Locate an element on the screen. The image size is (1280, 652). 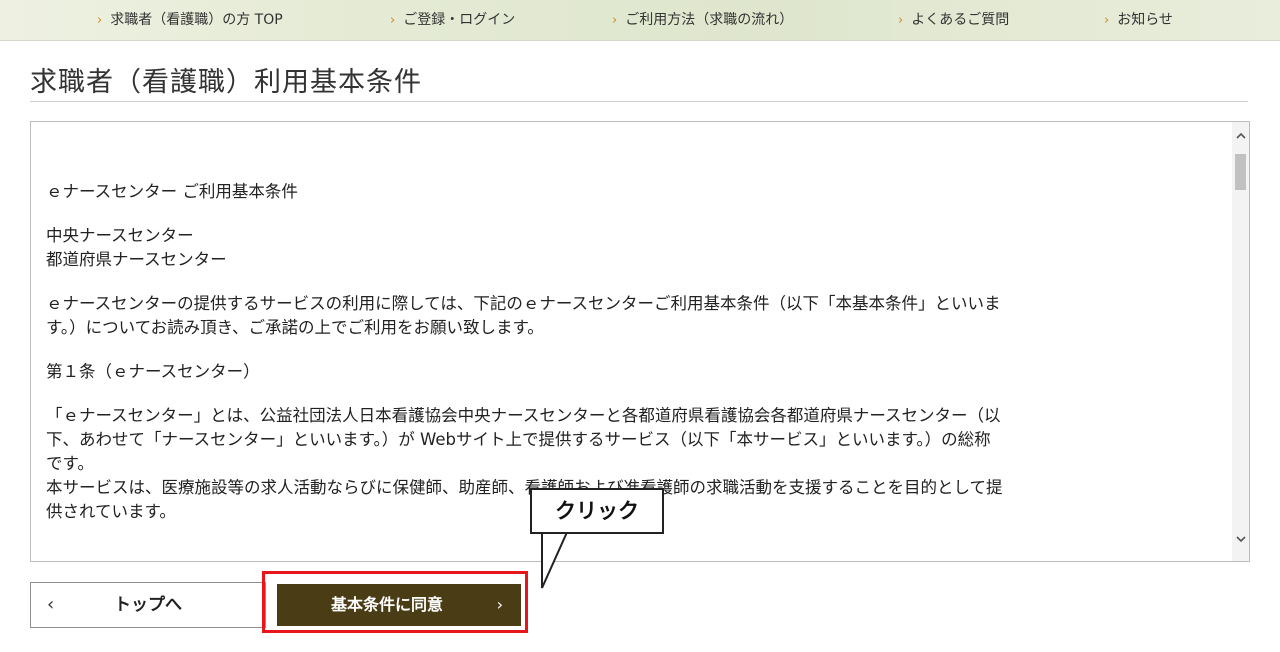
nav-item-how-to-use: › ご利用方法（求職の流れ） is located at coordinates (702, 20).